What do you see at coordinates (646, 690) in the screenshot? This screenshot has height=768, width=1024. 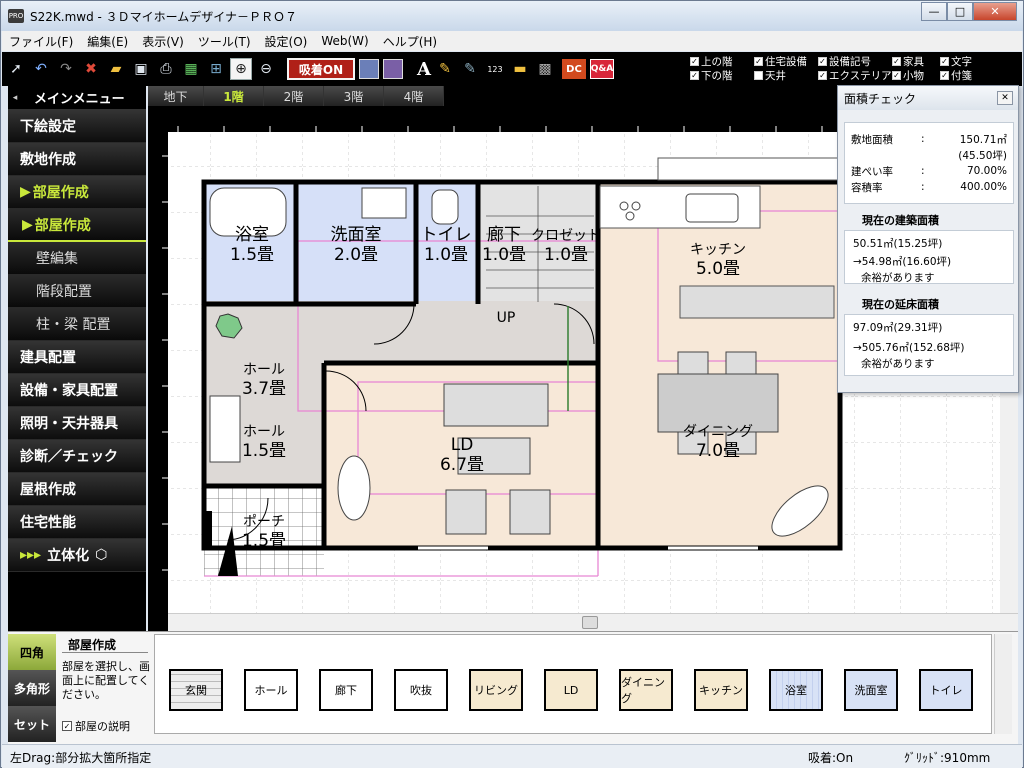 I see `part-dining: ダイニング` at bounding box center [646, 690].